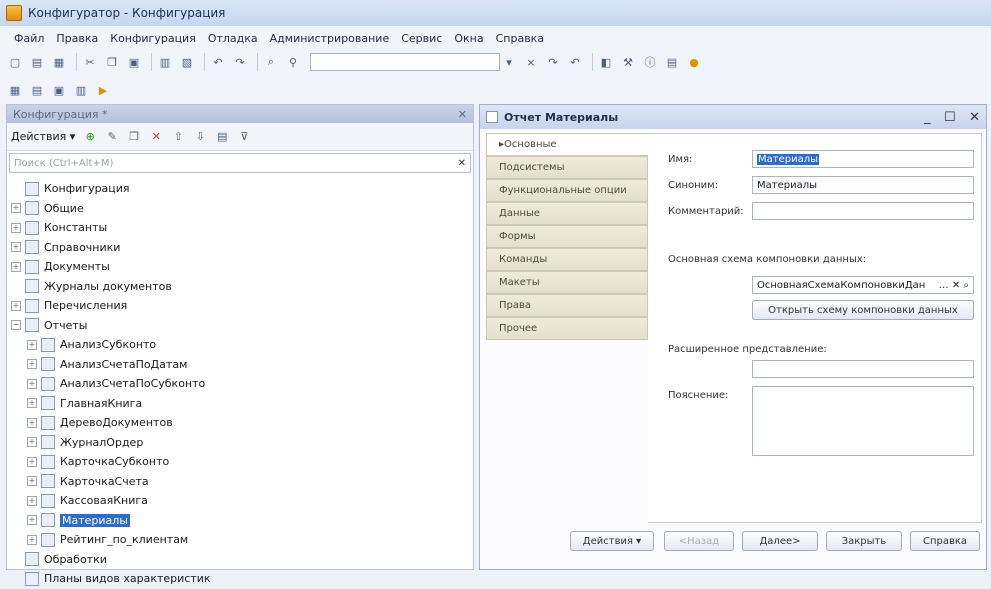  What do you see at coordinates (612, 541) in the screenshot?
I see `actions-button: Действия ▾` at bounding box center [612, 541].